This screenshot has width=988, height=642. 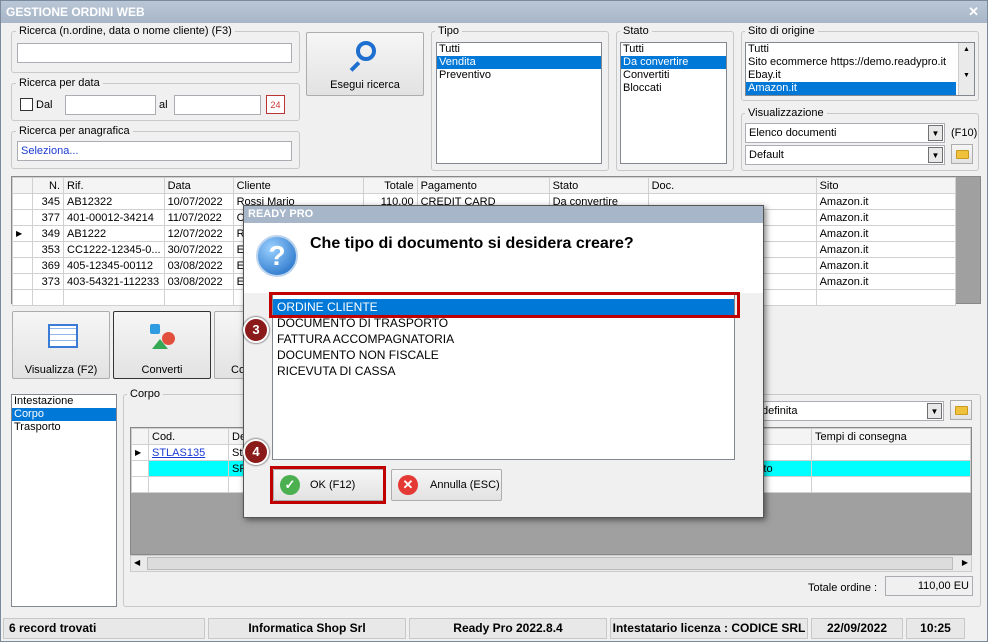 What do you see at coordinates (732, 185) in the screenshot?
I see `col-header: Doc.` at bounding box center [732, 185].